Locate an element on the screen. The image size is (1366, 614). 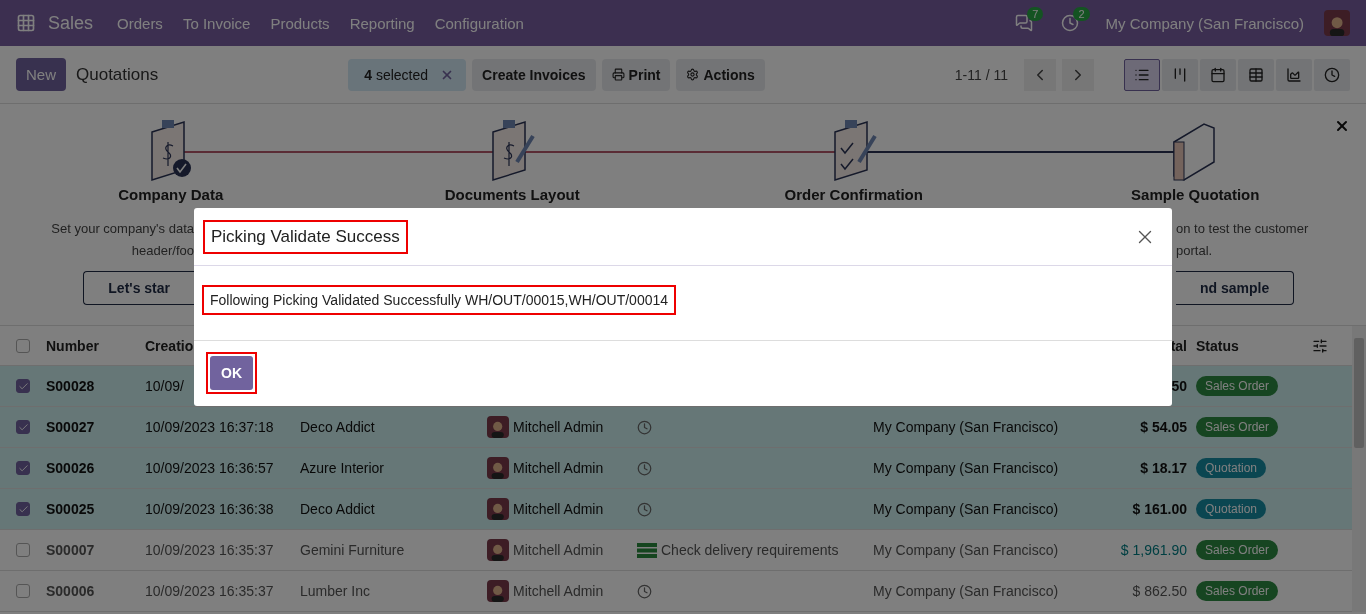
column-header: Status is located at coordinates (1254, 345).